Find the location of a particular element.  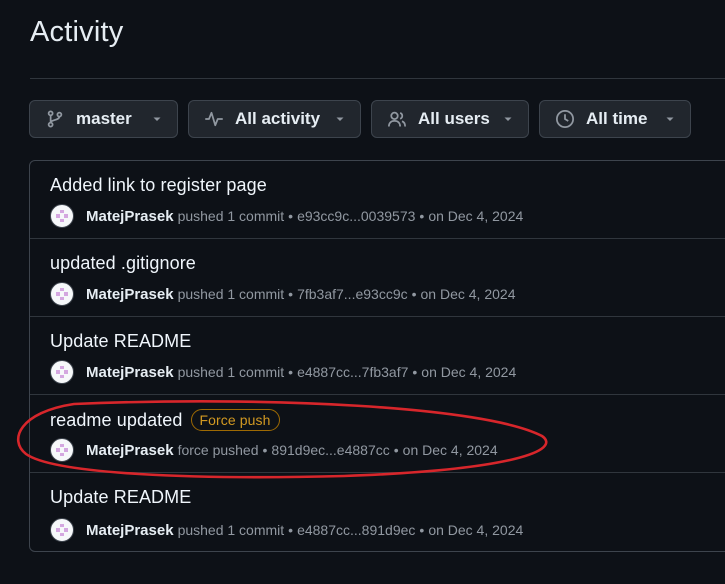

activity-title: updated .gitignore is located at coordinates (123, 263).